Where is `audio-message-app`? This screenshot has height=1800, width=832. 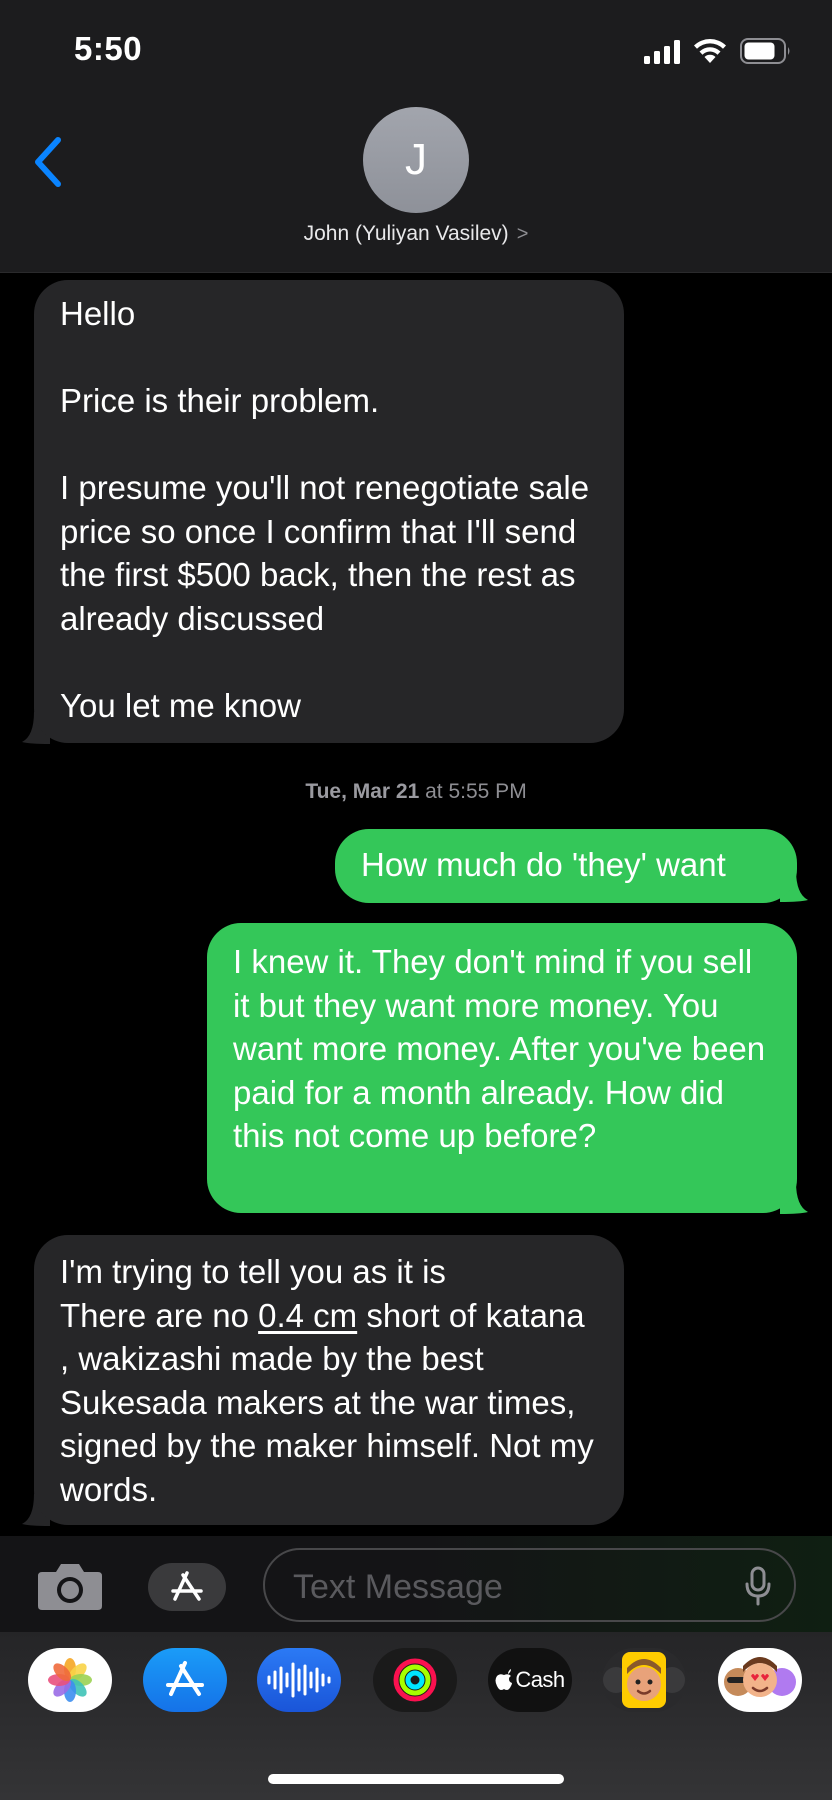 audio-message-app is located at coordinates (299, 1680).